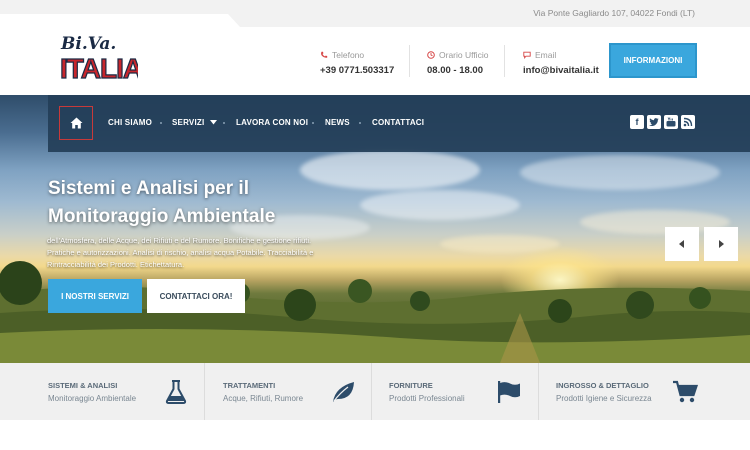 This screenshot has width=750, height=450. What do you see at coordinates (337, 122) in the screenshot?
I see `nav-news: NEWS` at bounding box center [337, 122].